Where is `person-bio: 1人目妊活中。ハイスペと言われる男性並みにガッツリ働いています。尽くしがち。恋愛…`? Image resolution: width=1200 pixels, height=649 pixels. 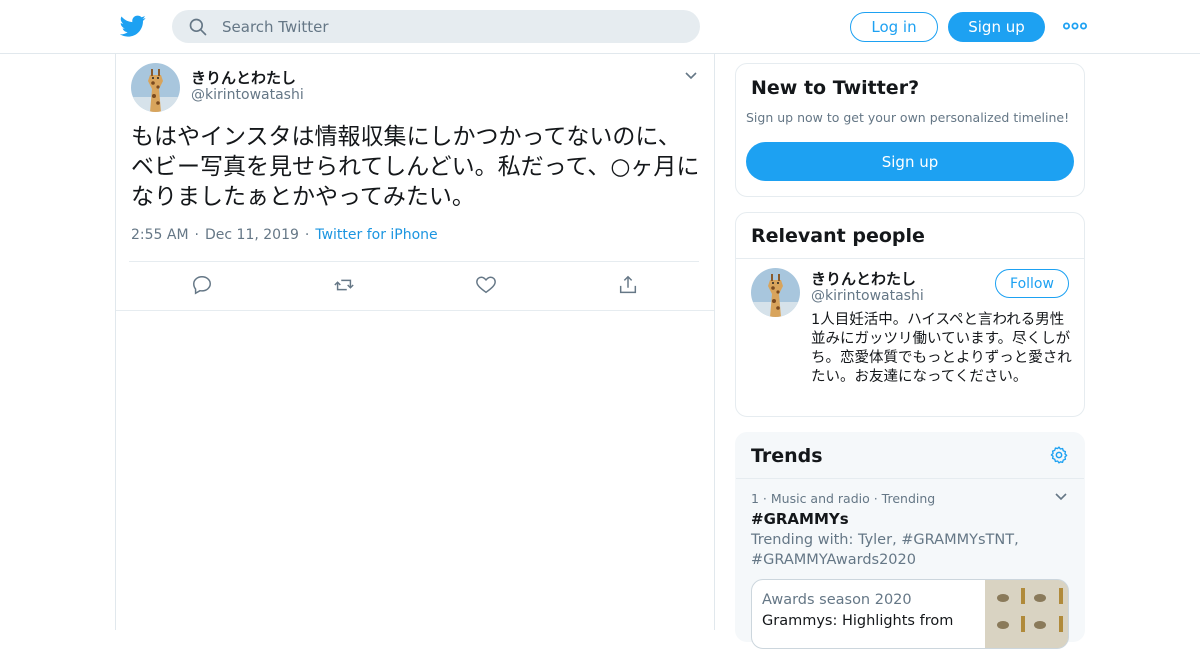 person-bio: 1人目妊活中。ハイスペと言われる男性並みにガッツリ働いています。尽くしがち。恋愛… is located at coordinates (941, 348).